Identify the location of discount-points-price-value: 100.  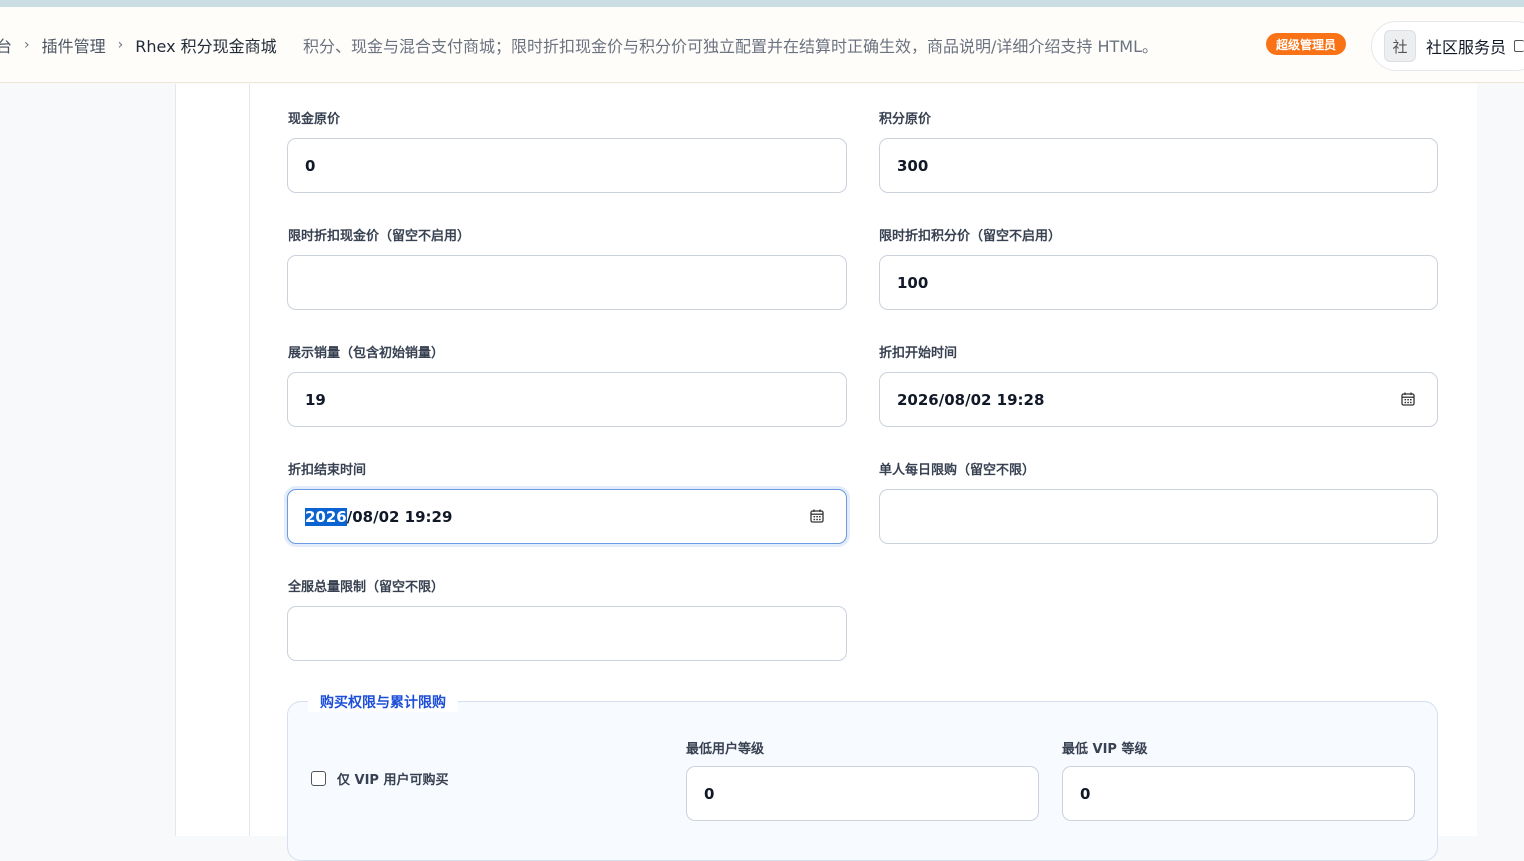
(913, 282).